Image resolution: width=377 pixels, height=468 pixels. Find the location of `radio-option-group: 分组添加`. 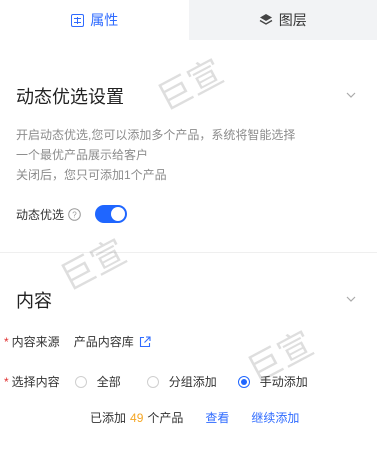

radio-option-group: 分组添加 is located at coordinates (181, 381).